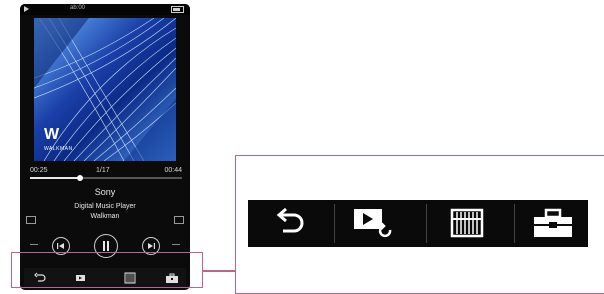 This screenshot has width=604, height=294. Describe the element at coordinates (105, 216) in the screenshot. I see `track-title: Walkman` at that location.